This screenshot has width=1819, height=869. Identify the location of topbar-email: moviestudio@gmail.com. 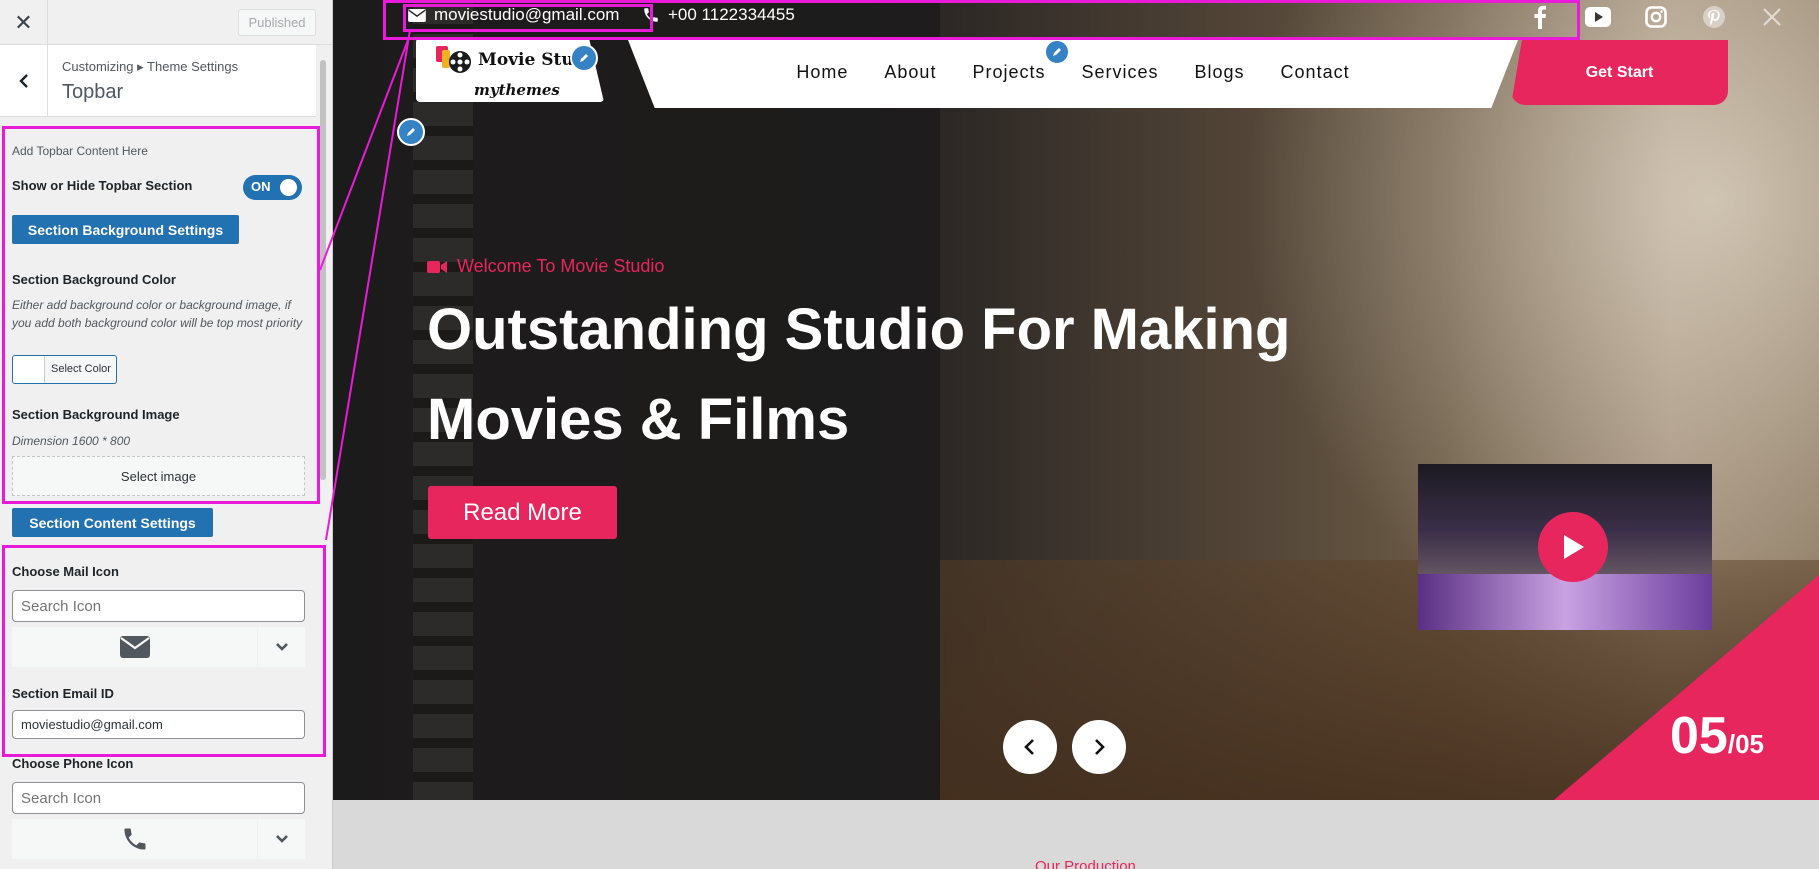
(513, 15).